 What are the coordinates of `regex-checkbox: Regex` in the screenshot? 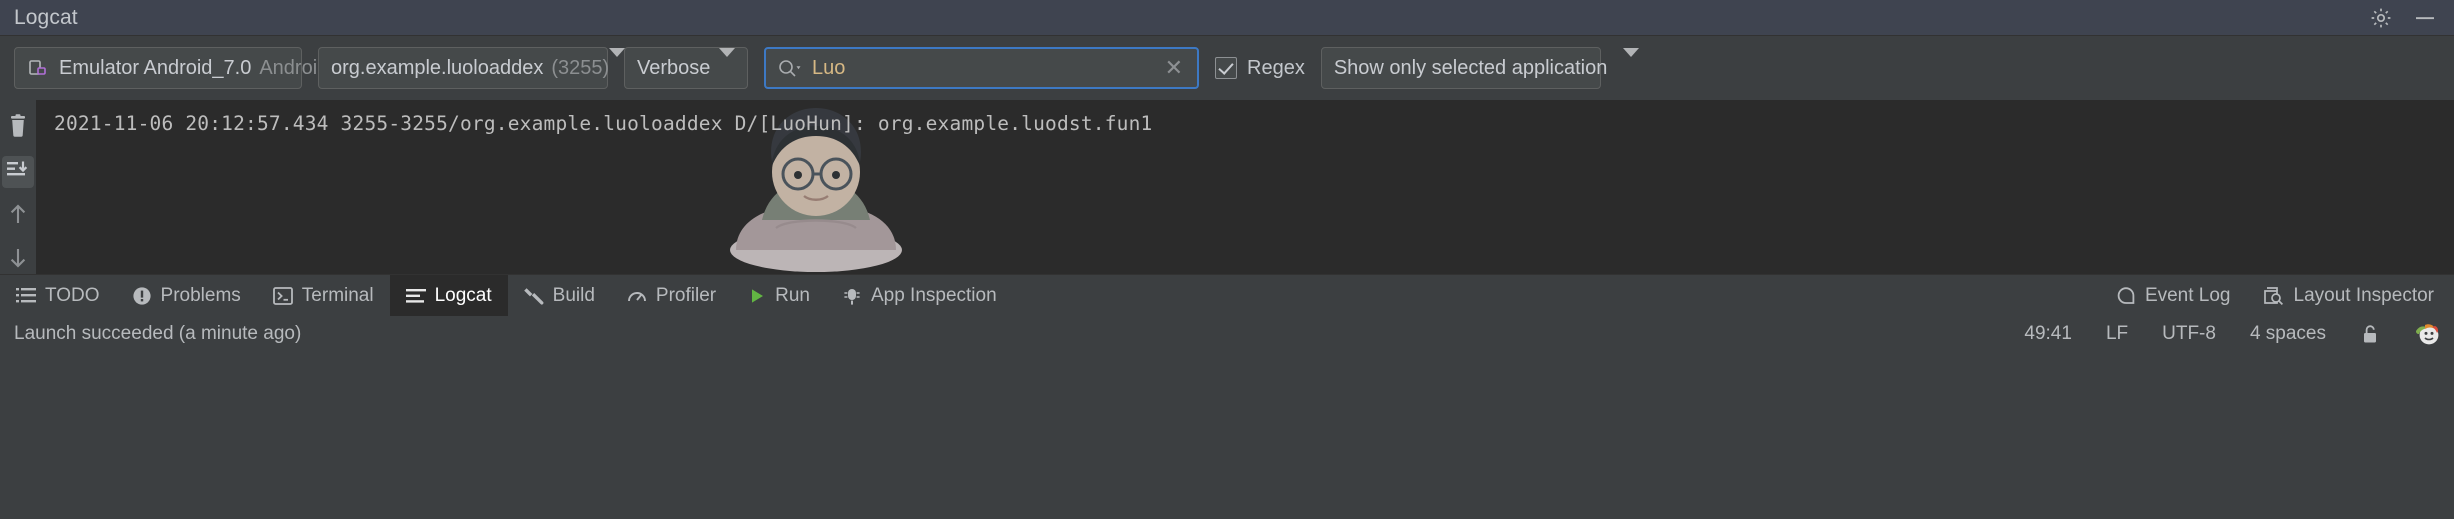 It's located at (1260, 68).